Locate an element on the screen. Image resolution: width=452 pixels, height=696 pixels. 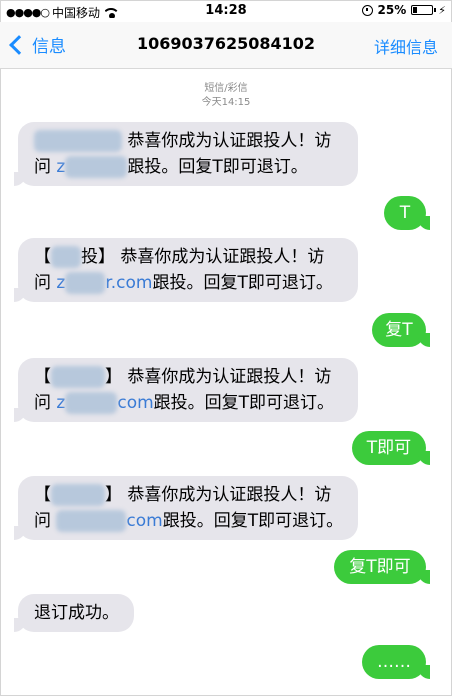
message-line: 【 投】 恭喜你成为认证跟投人！访 is located at coordinates (190, 257).